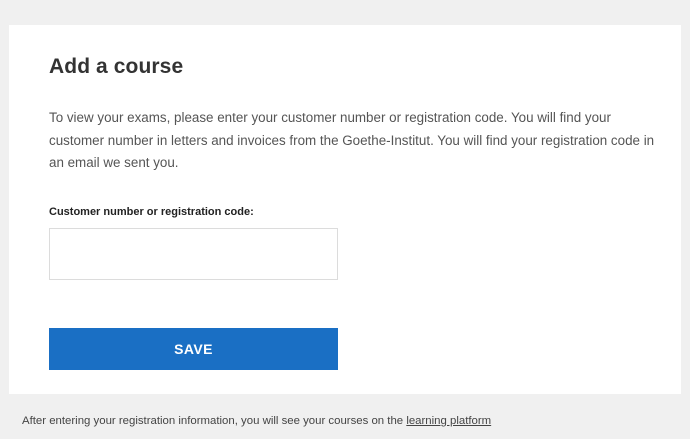 The height and width of the screenshot is (439, 690). Describe the element at coordinates (116, 66) in the screenshot. I see `card-title: Add a course` at that location.